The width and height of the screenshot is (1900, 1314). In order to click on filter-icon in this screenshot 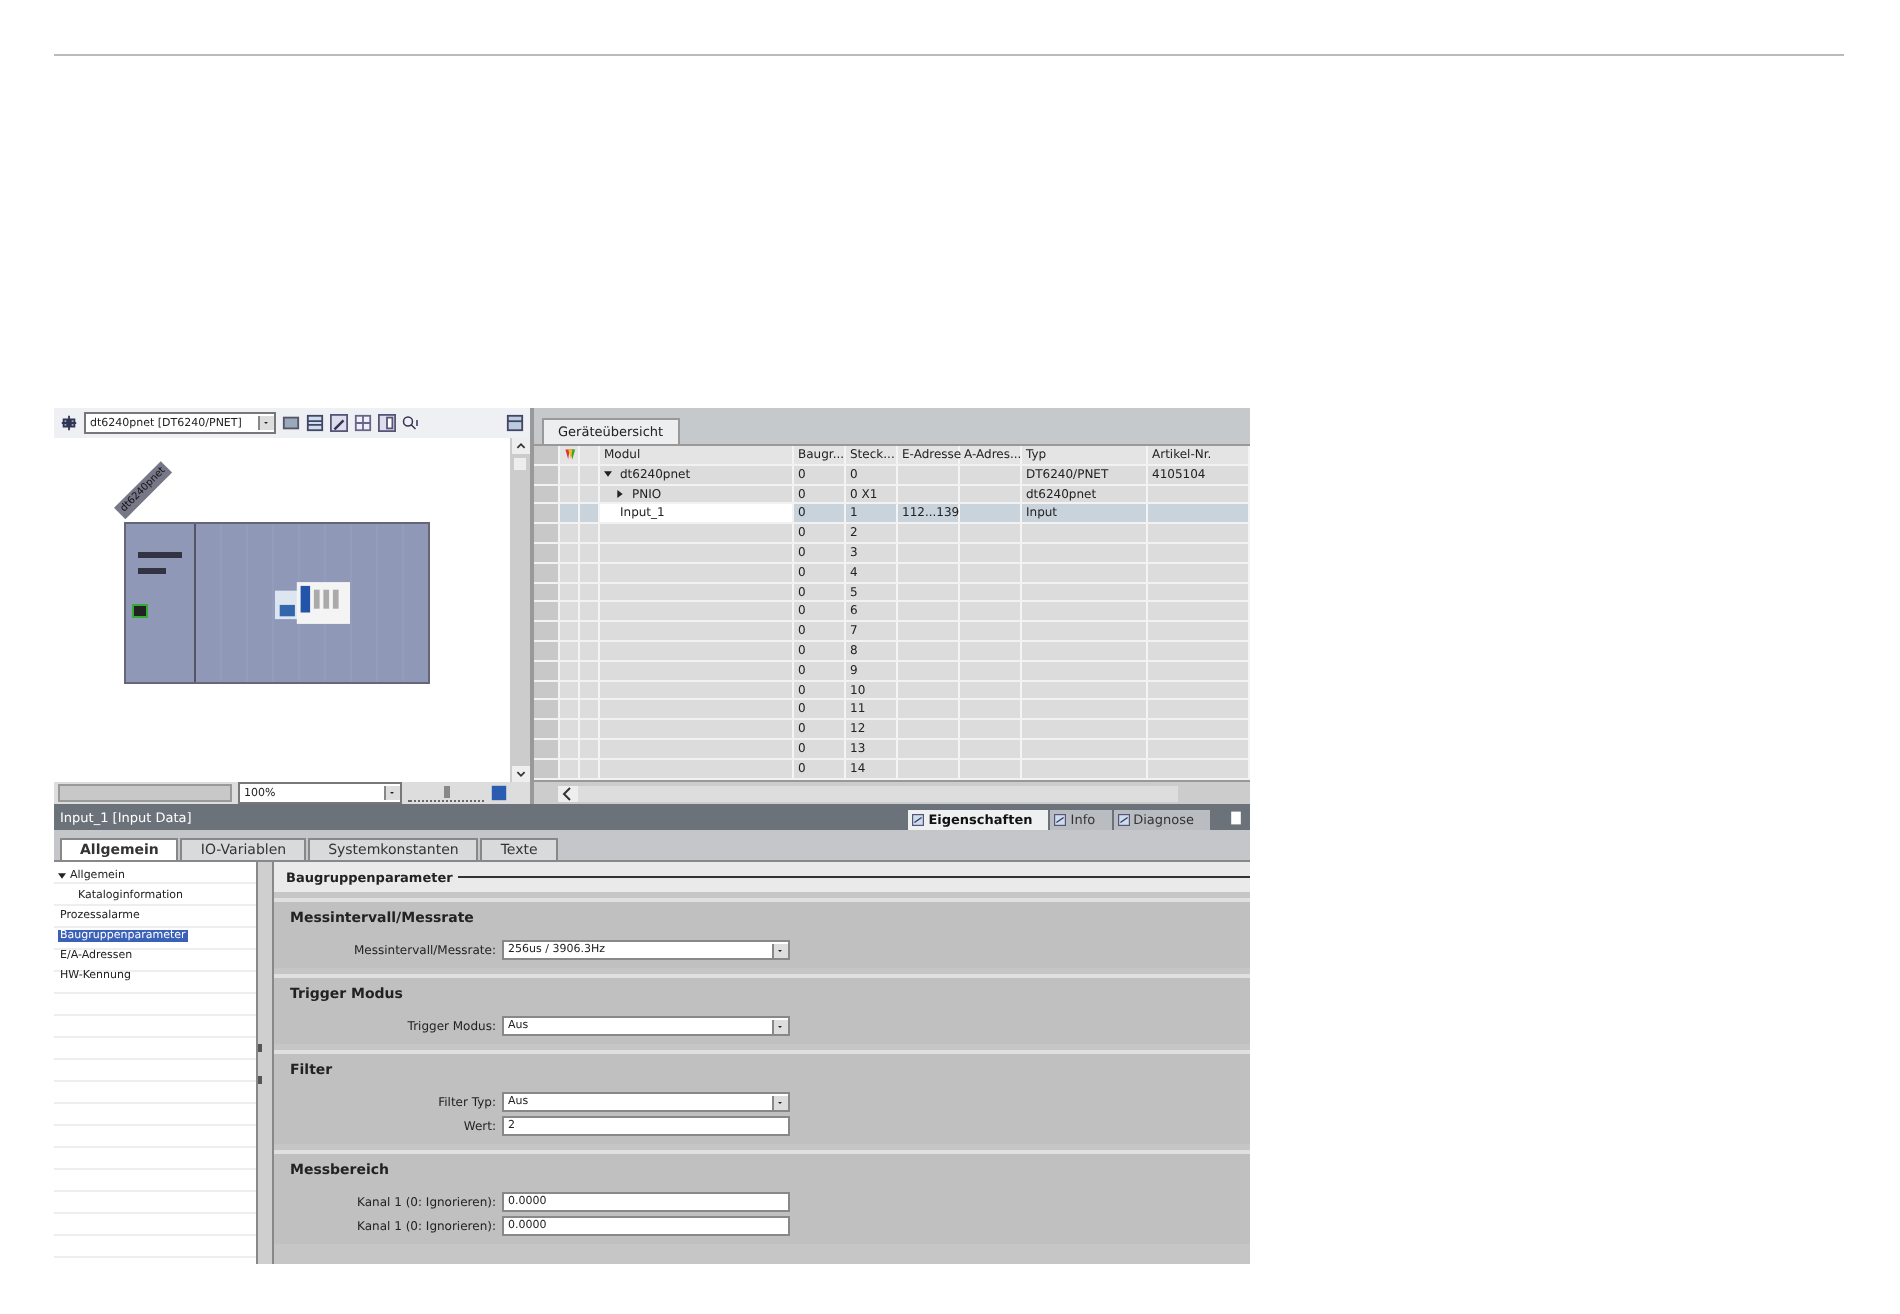, I will do `click(570, 455)`.